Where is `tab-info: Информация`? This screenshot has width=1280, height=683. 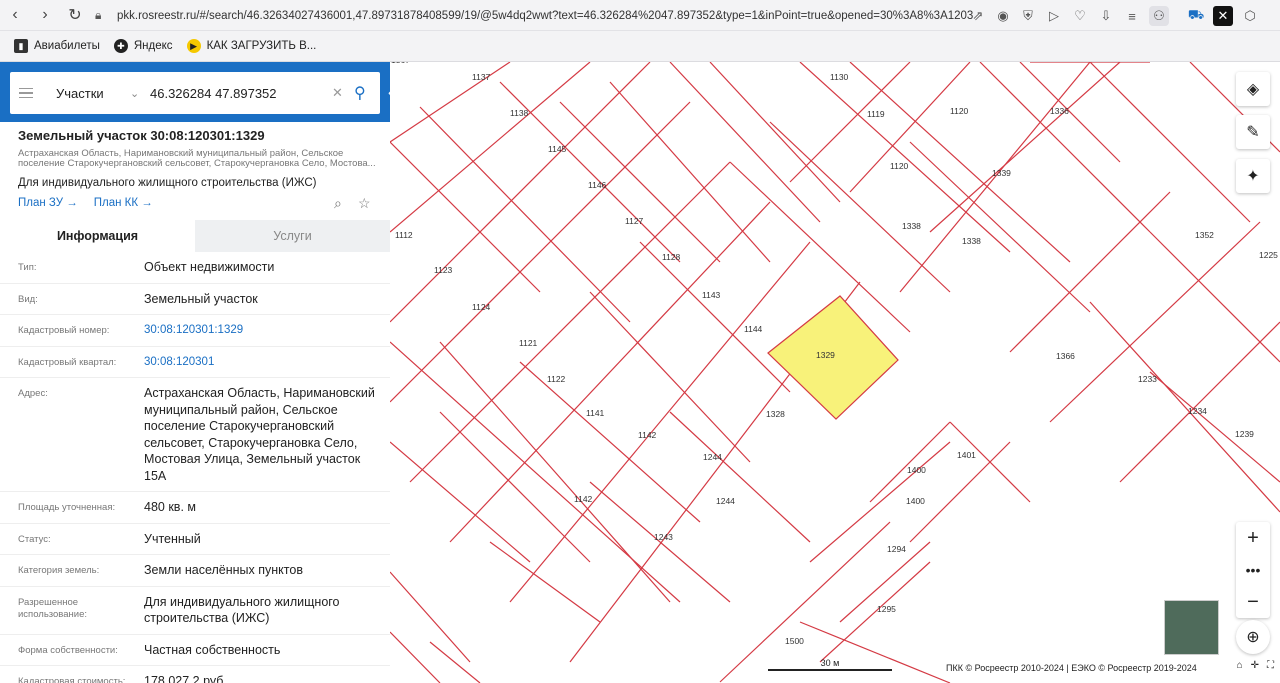 tab-info: Информация is located at coordinates (97, 236).